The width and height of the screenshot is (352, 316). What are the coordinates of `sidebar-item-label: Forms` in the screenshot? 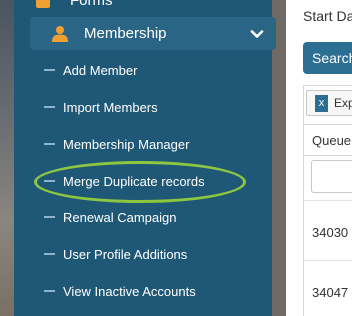 It's located at (91, 4).